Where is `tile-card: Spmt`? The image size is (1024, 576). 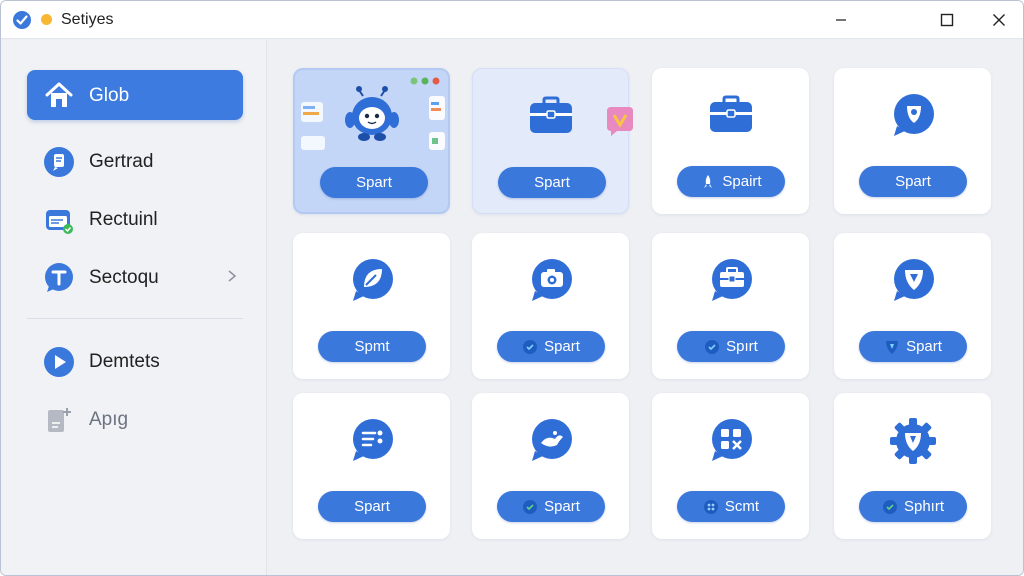 tile-card: Spmt is located at coordinates (371, 306).